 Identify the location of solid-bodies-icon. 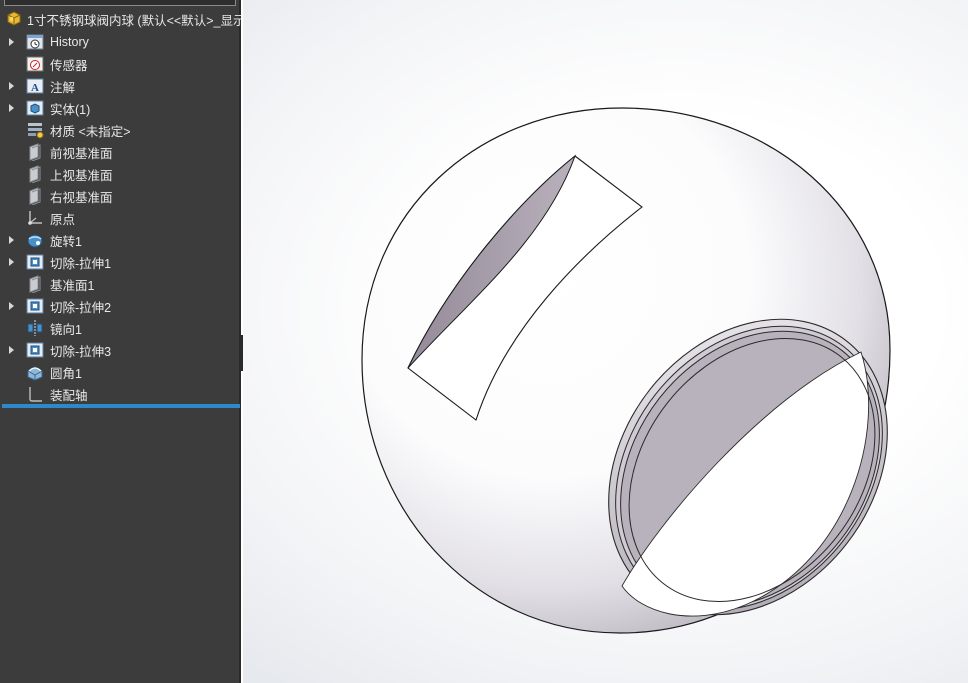
(35, 108).